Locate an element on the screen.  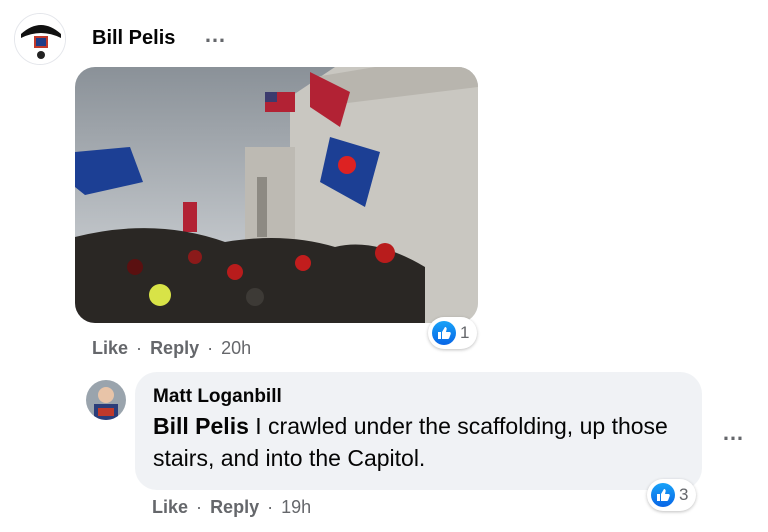
comment-actions: Like · Reply · 19h is located at coordinates (231, 507).